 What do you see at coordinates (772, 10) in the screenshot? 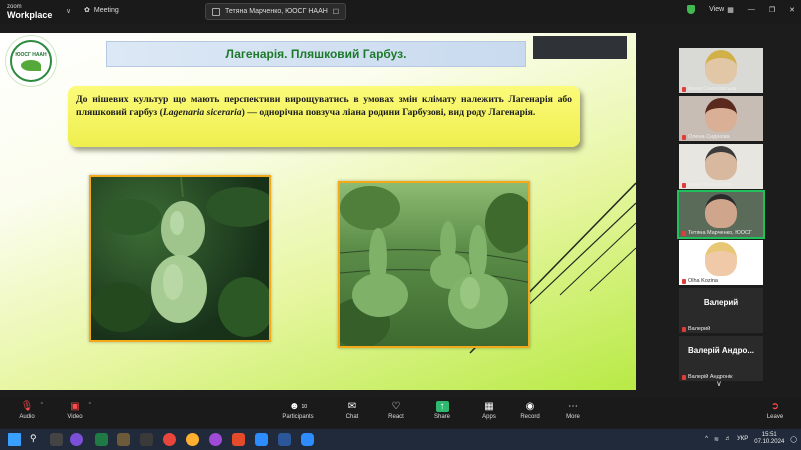
I see `restore-icon: ❐` at bounding box center [772, 10].